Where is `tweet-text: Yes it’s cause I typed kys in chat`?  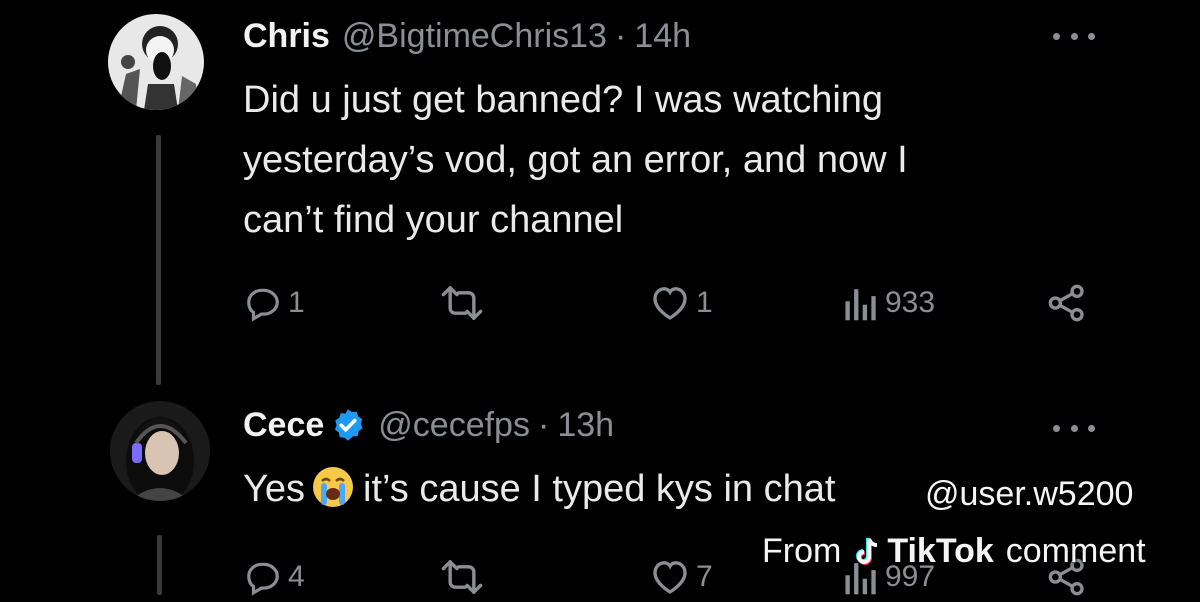
tweet-text: Yes it’s cause I typed kys in chat is located at coordinates (539, 489).